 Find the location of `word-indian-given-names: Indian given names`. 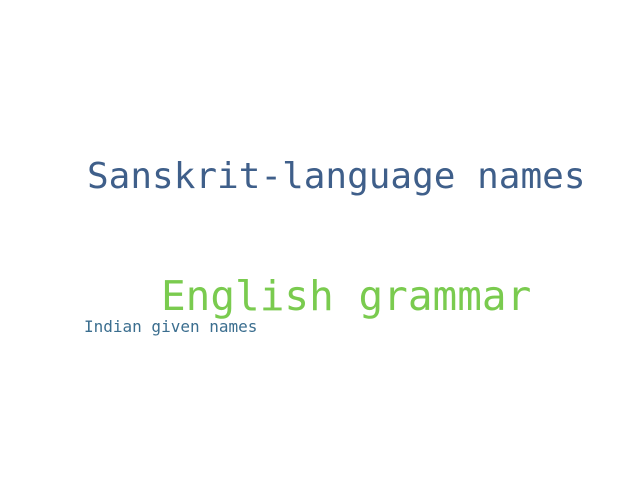

word-indian-given-names: Indian given names is located at coordinates (171, 326).